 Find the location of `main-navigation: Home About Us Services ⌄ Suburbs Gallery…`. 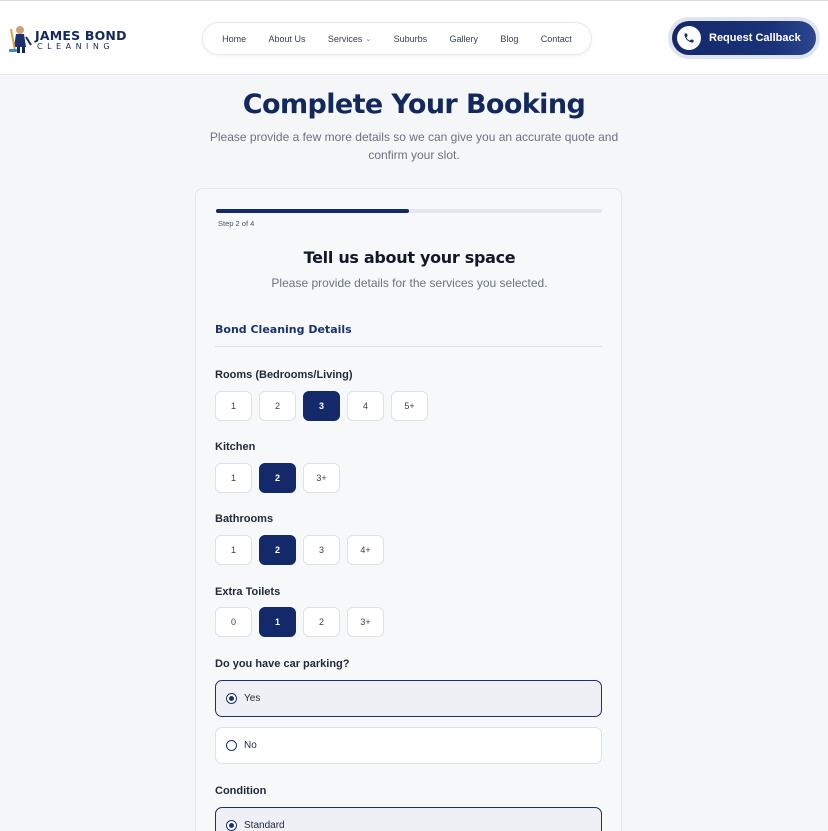

main-navigation: Home About Us Services ⌄ Suburbs Gallery… is located at coordinates (397, 38).